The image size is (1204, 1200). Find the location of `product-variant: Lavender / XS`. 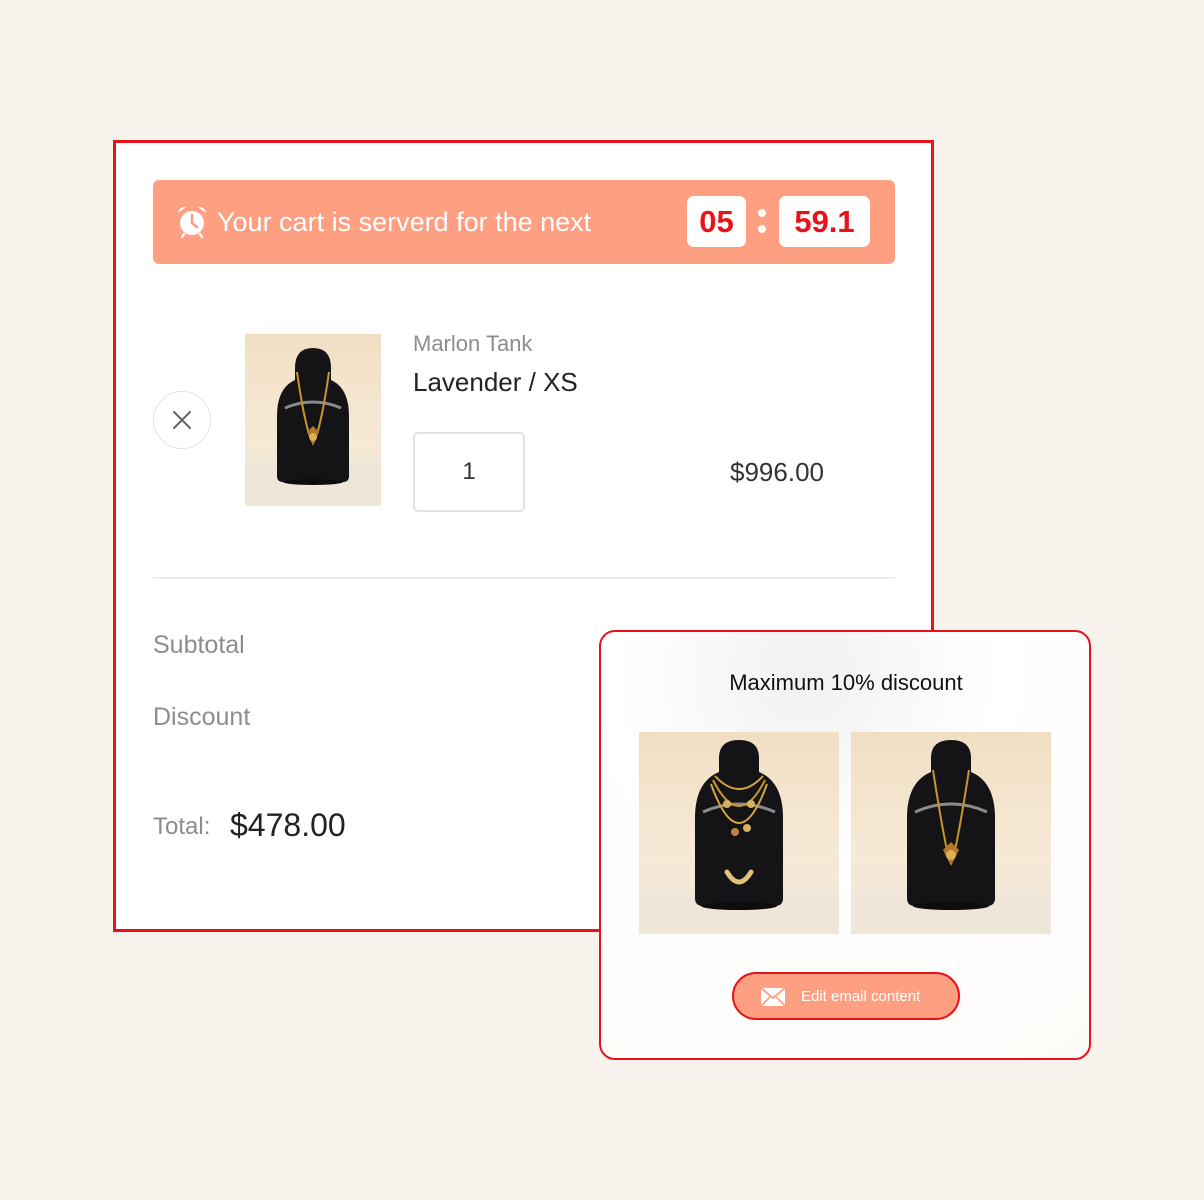

product-variant: Lavender / XS is located at coordinates (495, 382).